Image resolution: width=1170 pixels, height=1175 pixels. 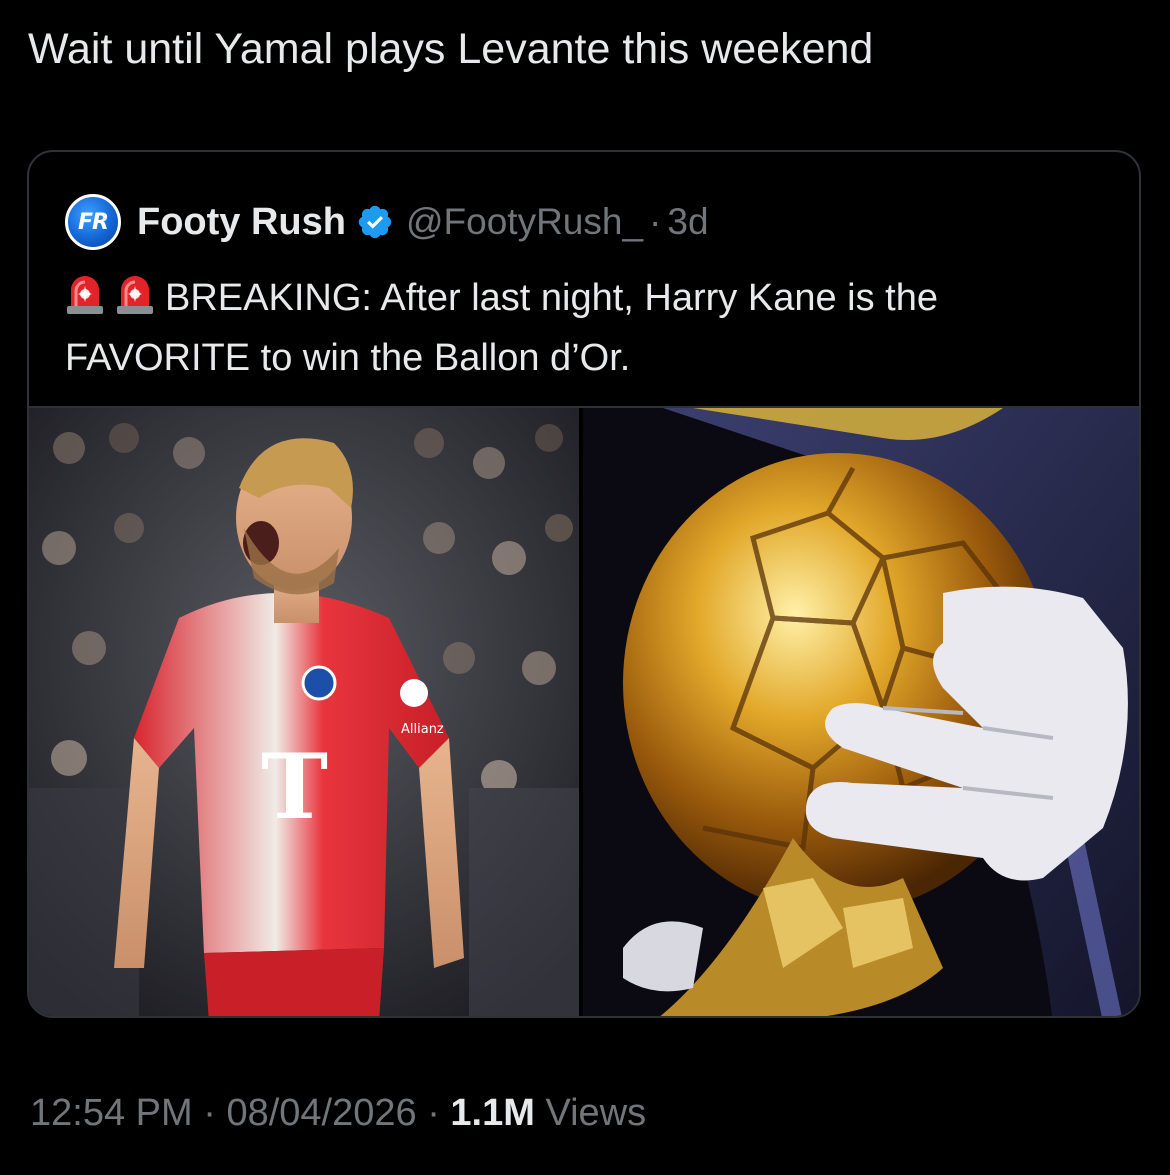 I want to click on views-label: Views, so click(x=596, y=1113).